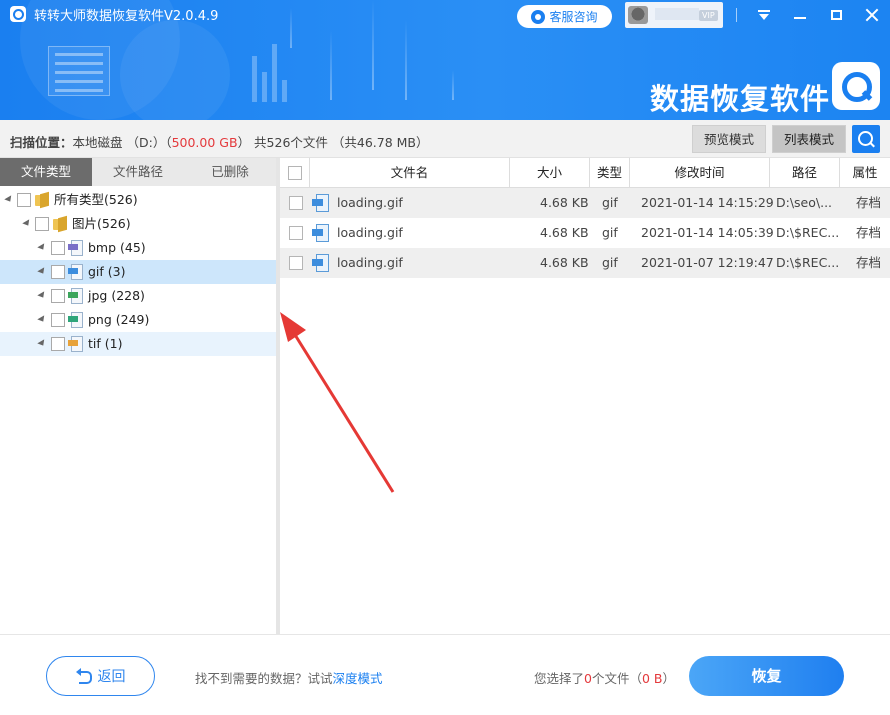 This screenshot has width=890, height=715. What do you see at coordinates (805, 173) in the screenshot?
I see `column-header-path: 路径` at bounding box center [805, 173].